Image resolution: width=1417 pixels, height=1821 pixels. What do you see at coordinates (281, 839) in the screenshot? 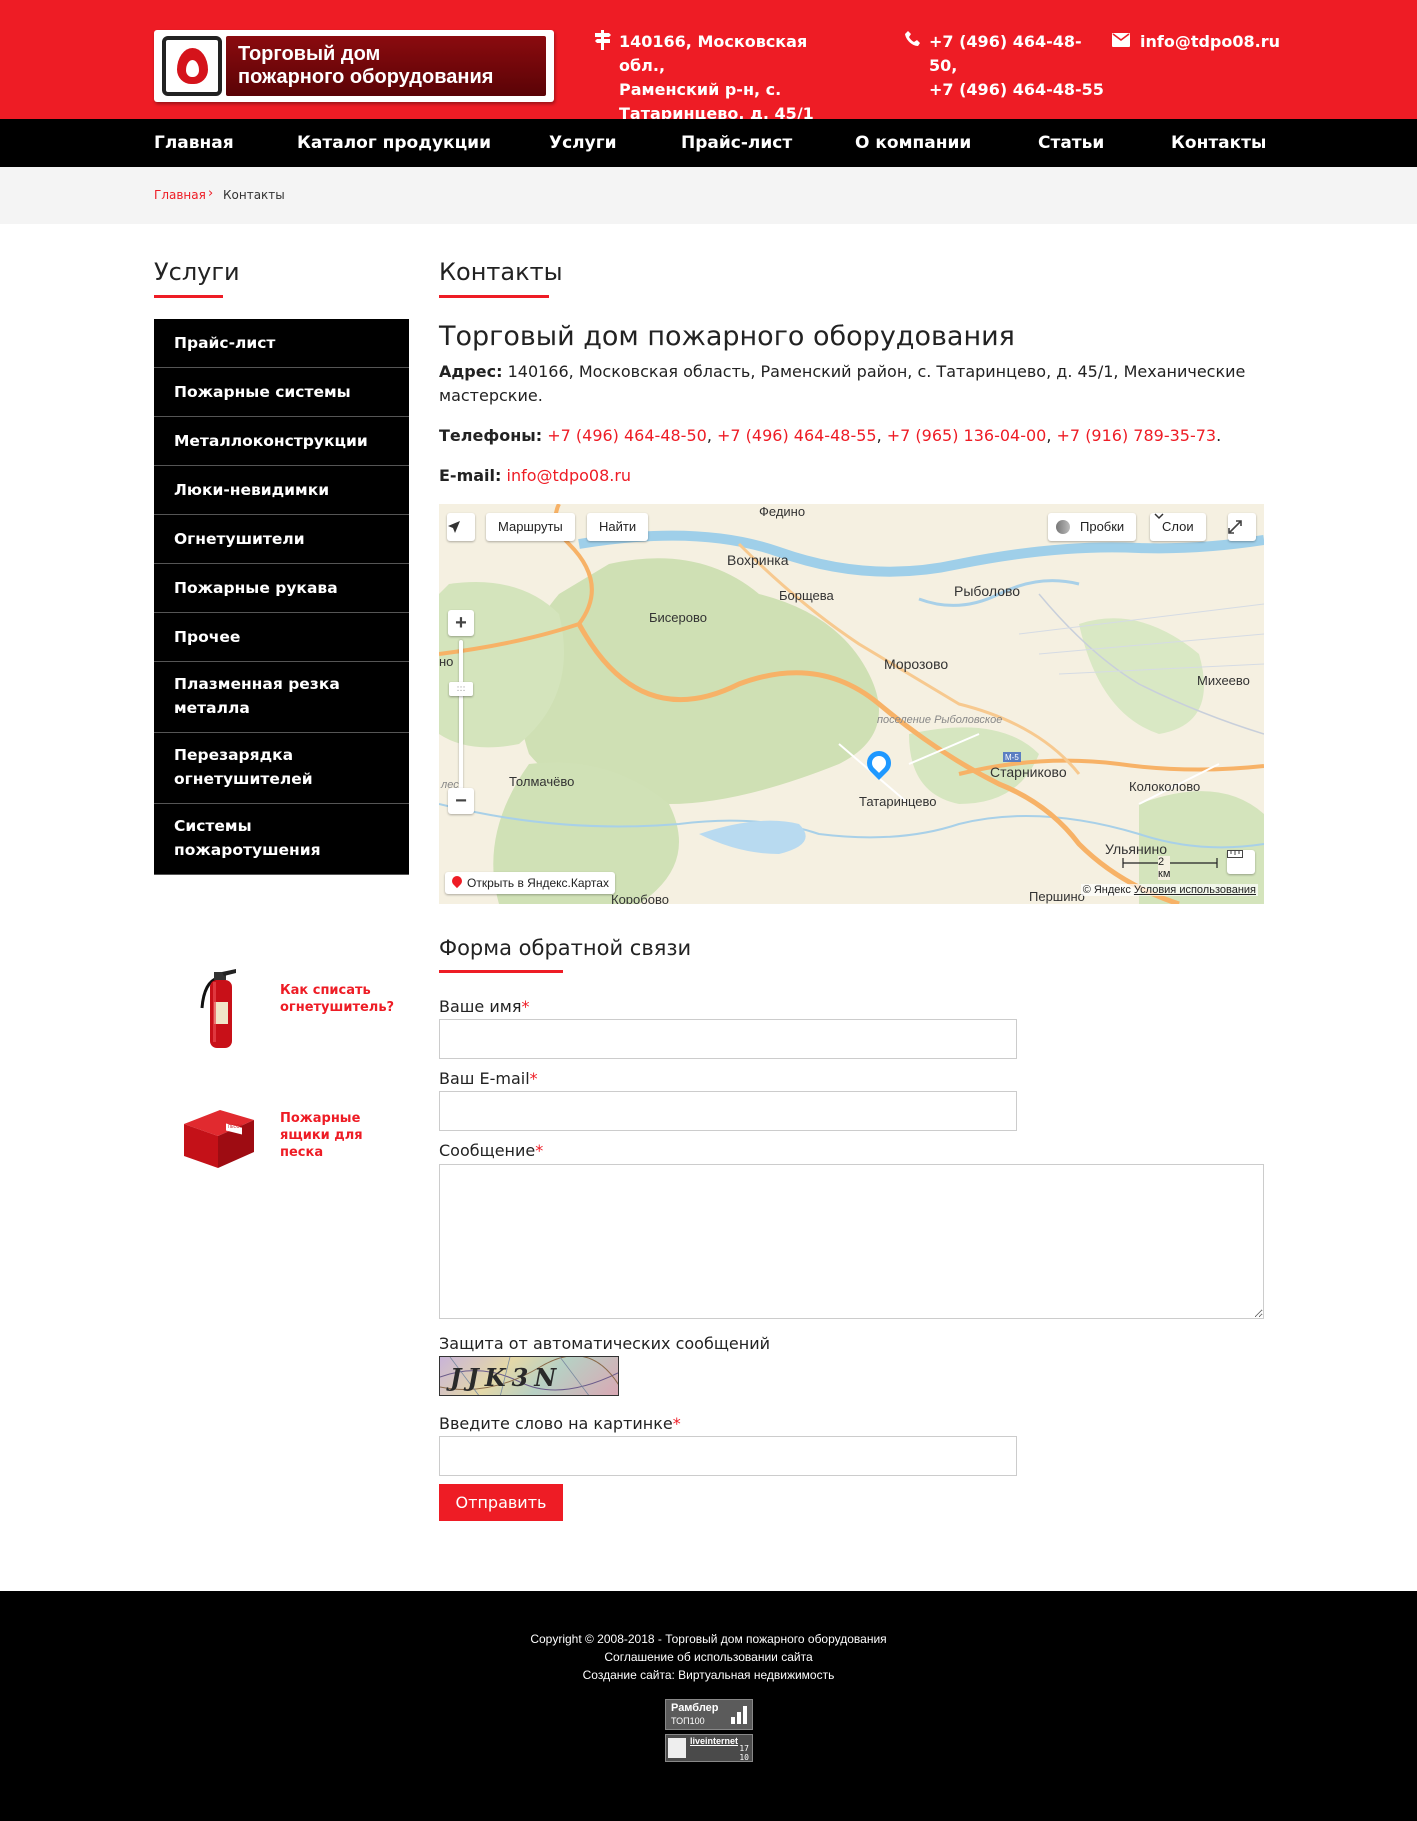
I see `sidebar-item-suppression-systems: Системы пожаротушения` at bounding box center [281, 839].